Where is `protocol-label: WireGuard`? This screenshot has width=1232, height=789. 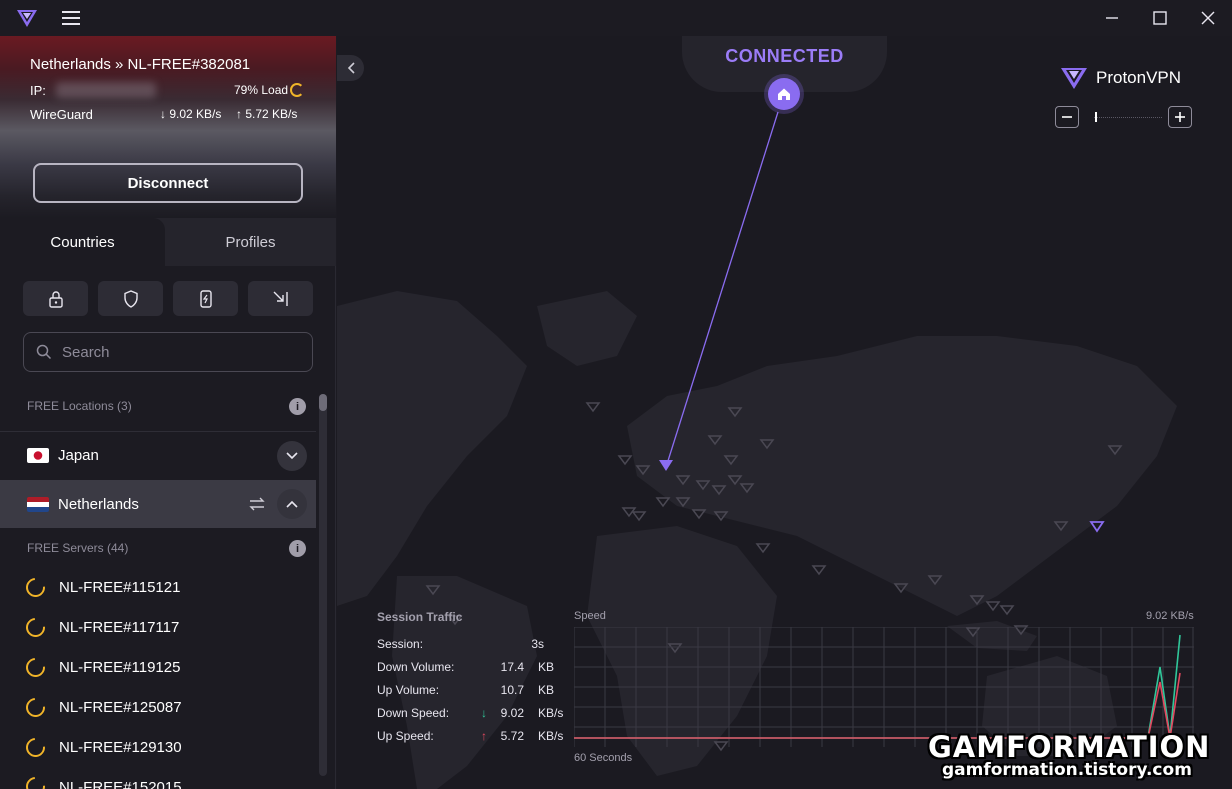 protocol-label: WireGuard is located at coordinates (61, 114).